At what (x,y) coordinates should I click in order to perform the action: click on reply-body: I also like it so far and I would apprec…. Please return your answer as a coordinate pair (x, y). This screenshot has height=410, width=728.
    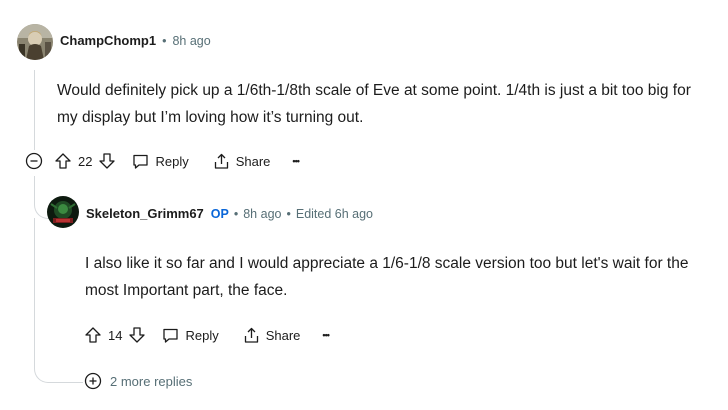
    Looking at the image, I should click on (387, 277).